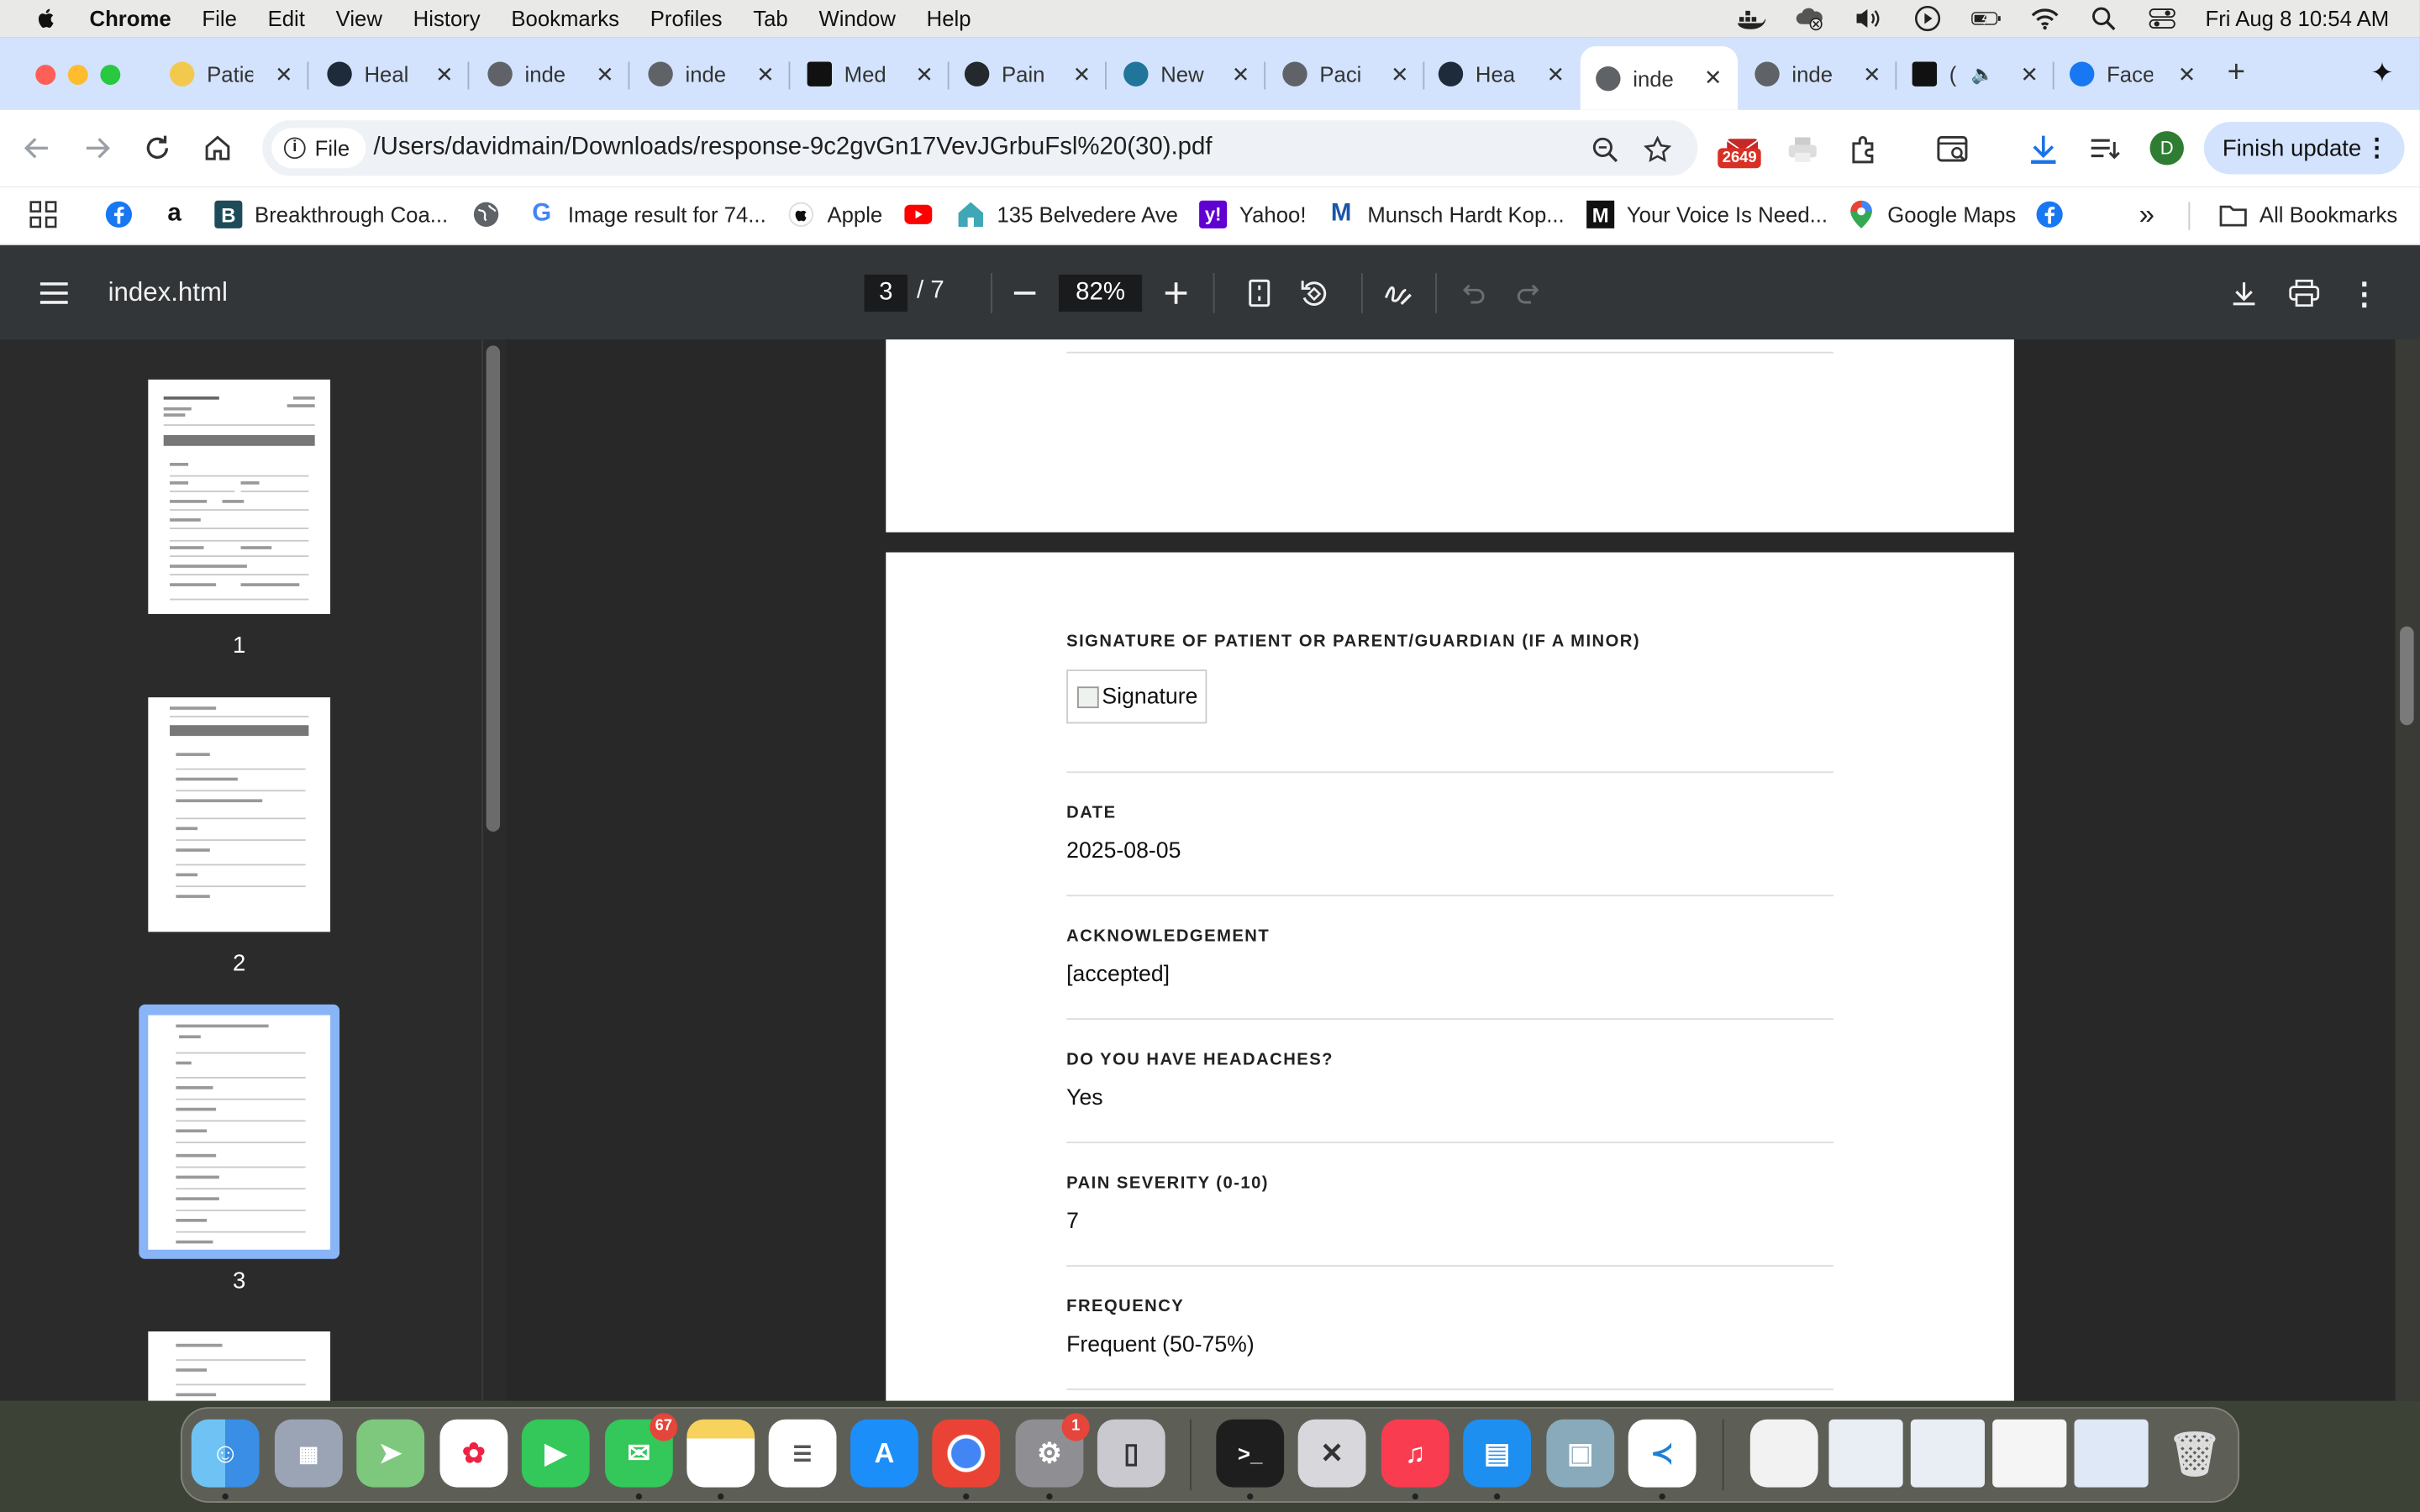 The width and height of the screenshot is (2420, 1512). What do you see at coordinates (871, 74) in the screenshot?
I see `browser-tab: Med ✕` at bounding box center [871, 74].